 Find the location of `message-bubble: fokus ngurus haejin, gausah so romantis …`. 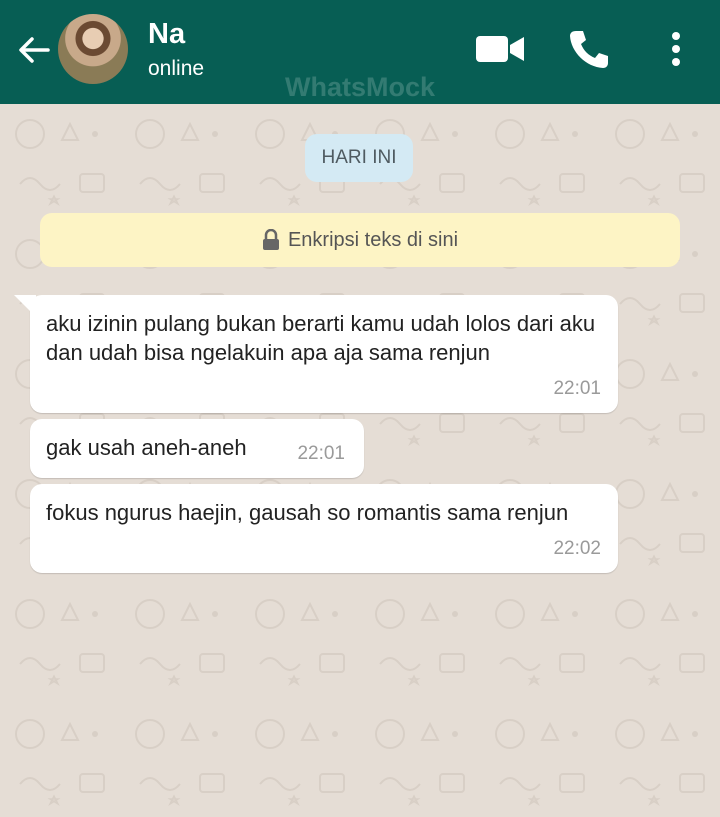

message-bubble: fokus ngurus haejin, gausah so romantis … is located at coordinates (324, 528).